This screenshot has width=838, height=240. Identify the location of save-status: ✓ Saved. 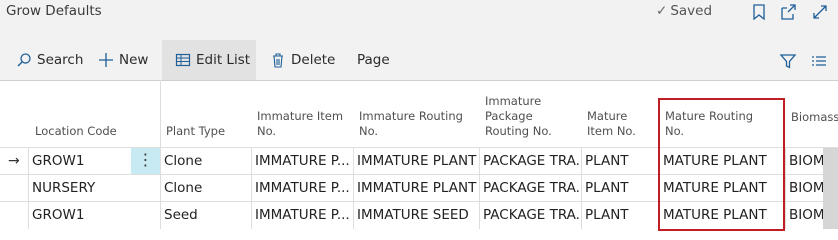
(684, 11).